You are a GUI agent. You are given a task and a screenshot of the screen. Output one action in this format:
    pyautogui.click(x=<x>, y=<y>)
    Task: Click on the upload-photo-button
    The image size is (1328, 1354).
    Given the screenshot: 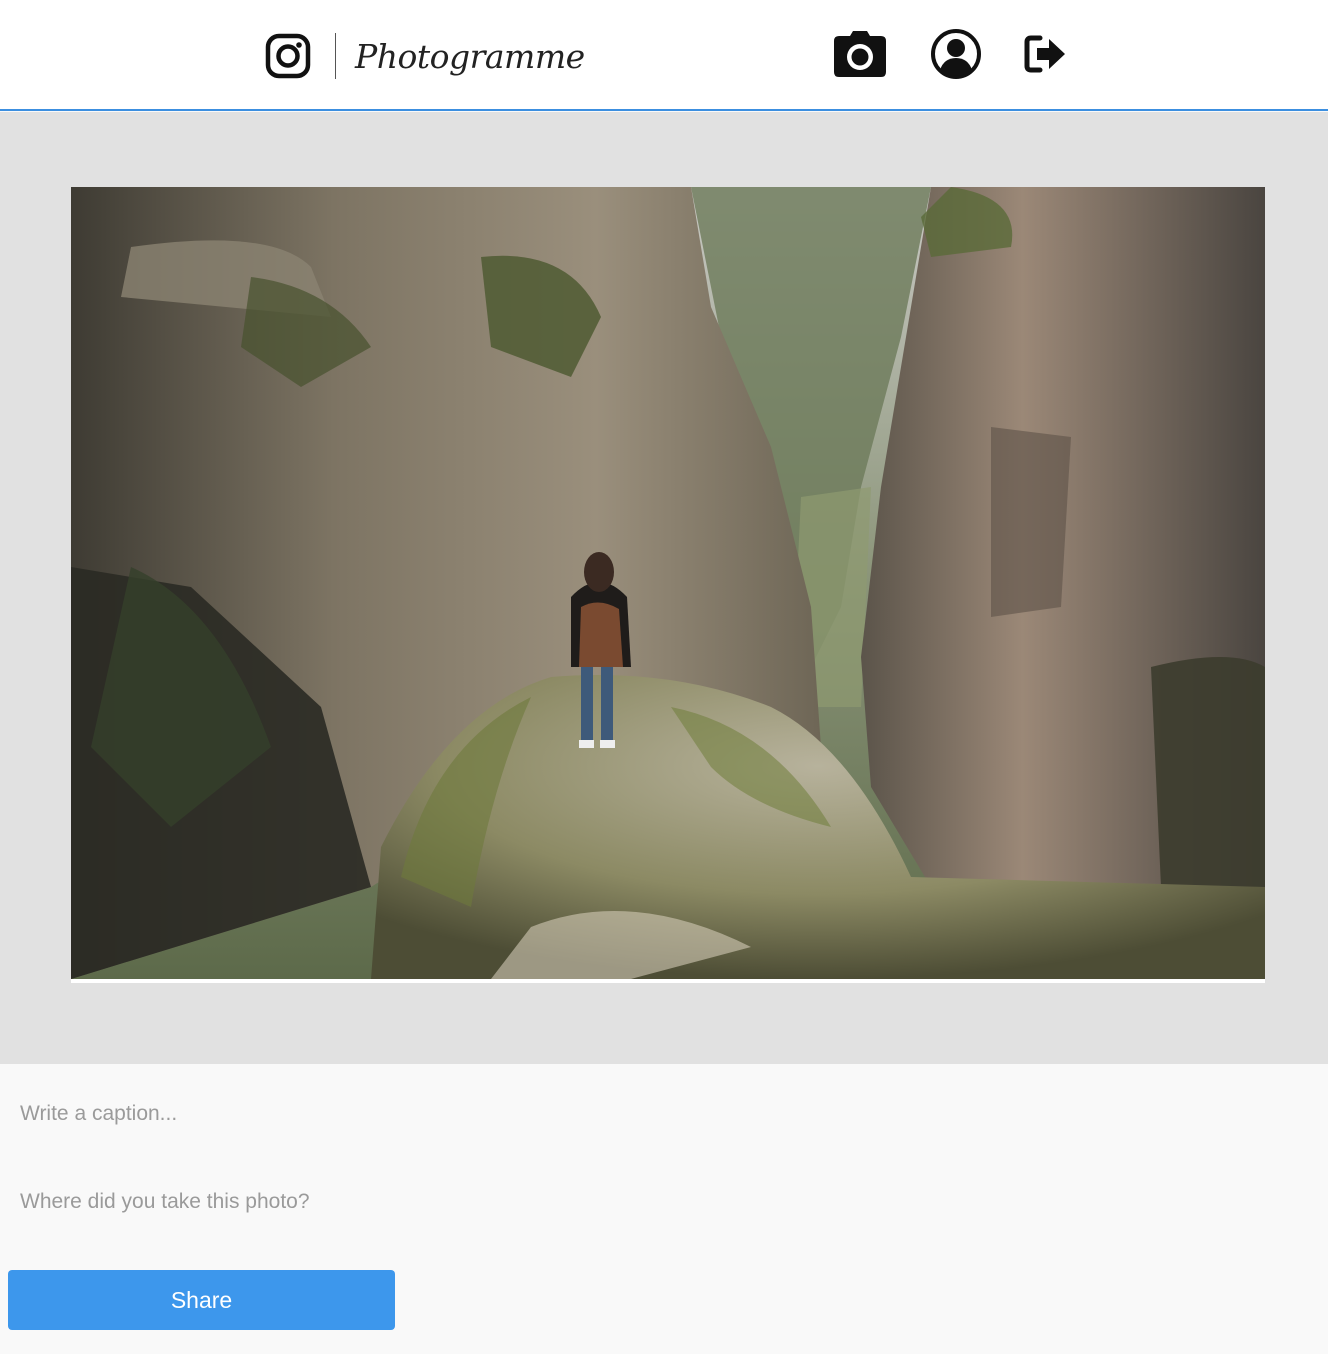 What is the action you would take?
    pyautogui.click(x=860, y=56)
    